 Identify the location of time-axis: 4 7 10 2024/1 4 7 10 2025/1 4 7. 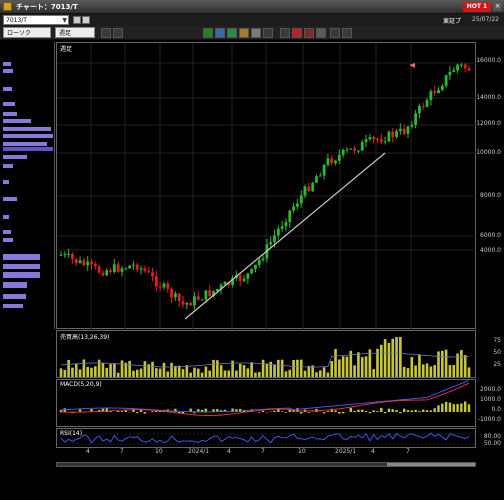
(266, 453).